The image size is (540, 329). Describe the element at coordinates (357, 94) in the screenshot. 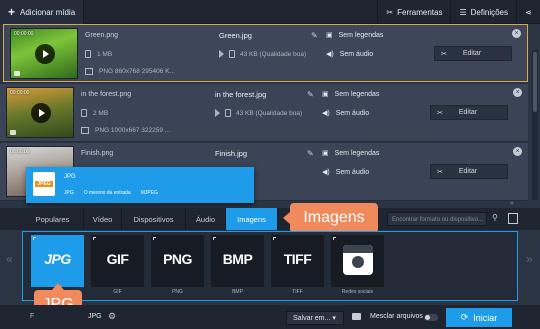

I see `subtitles-label: Sem legendas` at that location.